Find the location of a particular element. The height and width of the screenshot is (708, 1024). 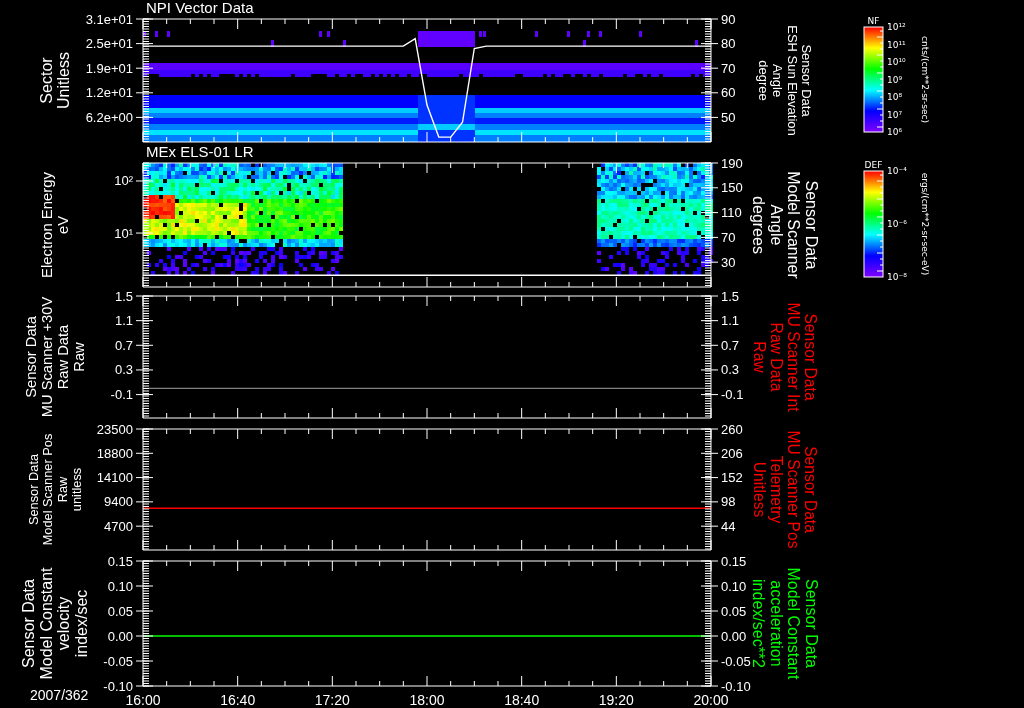

time-label: 16:40 is located at coordinates (238, 700).